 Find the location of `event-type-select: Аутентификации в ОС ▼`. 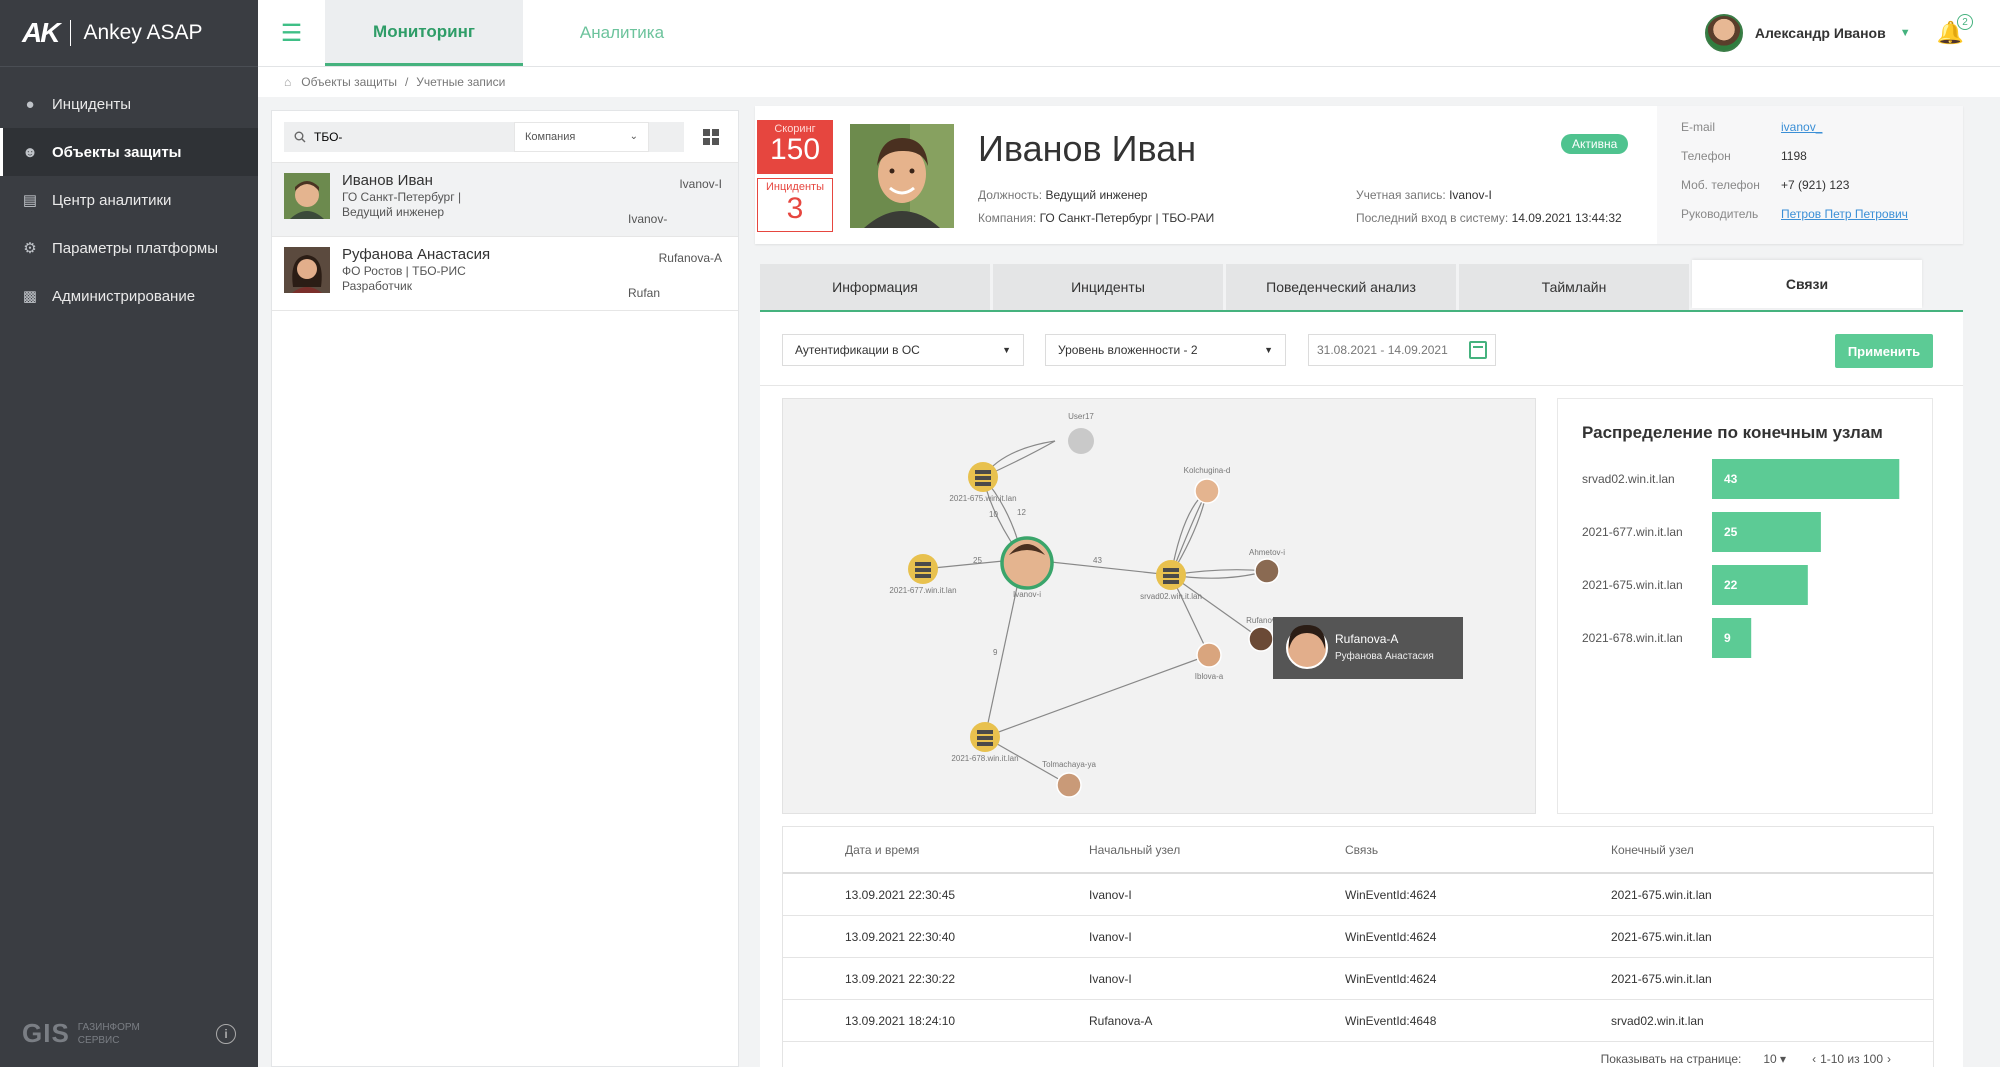

event-type-select: Аутентификации в ОС ▼ is located at coordinates (903, 350).